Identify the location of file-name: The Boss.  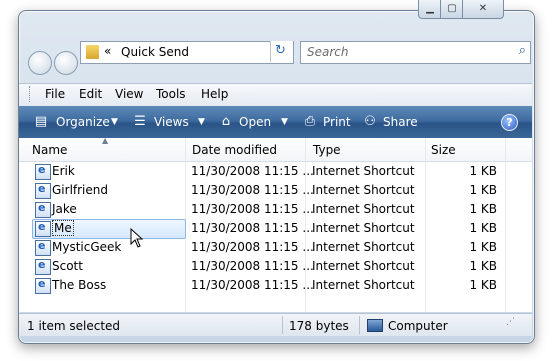
(79, 285).